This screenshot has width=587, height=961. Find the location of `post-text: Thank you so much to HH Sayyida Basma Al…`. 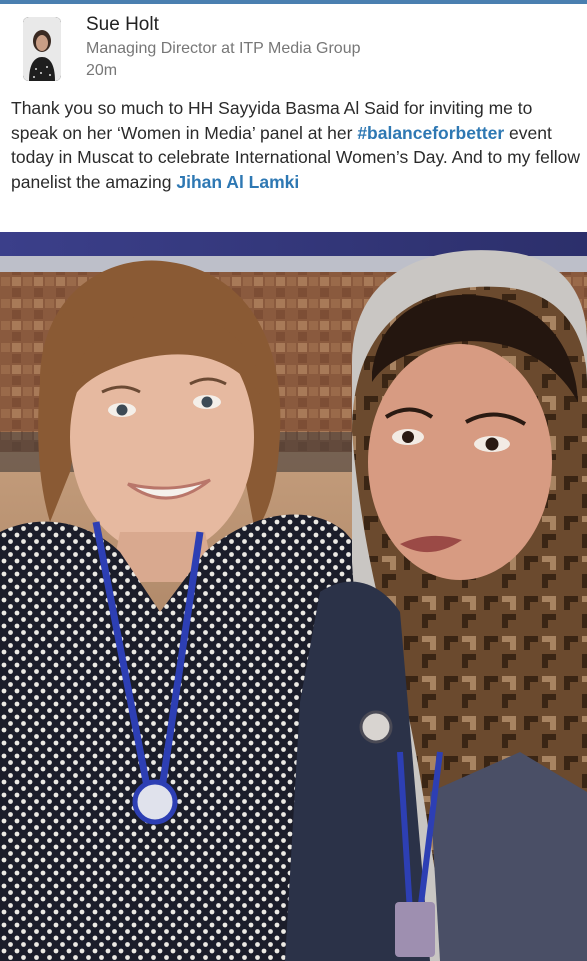

post-text: Thank you so much to HH Sayyida Basma Al… is located at coordinates (296, 145).